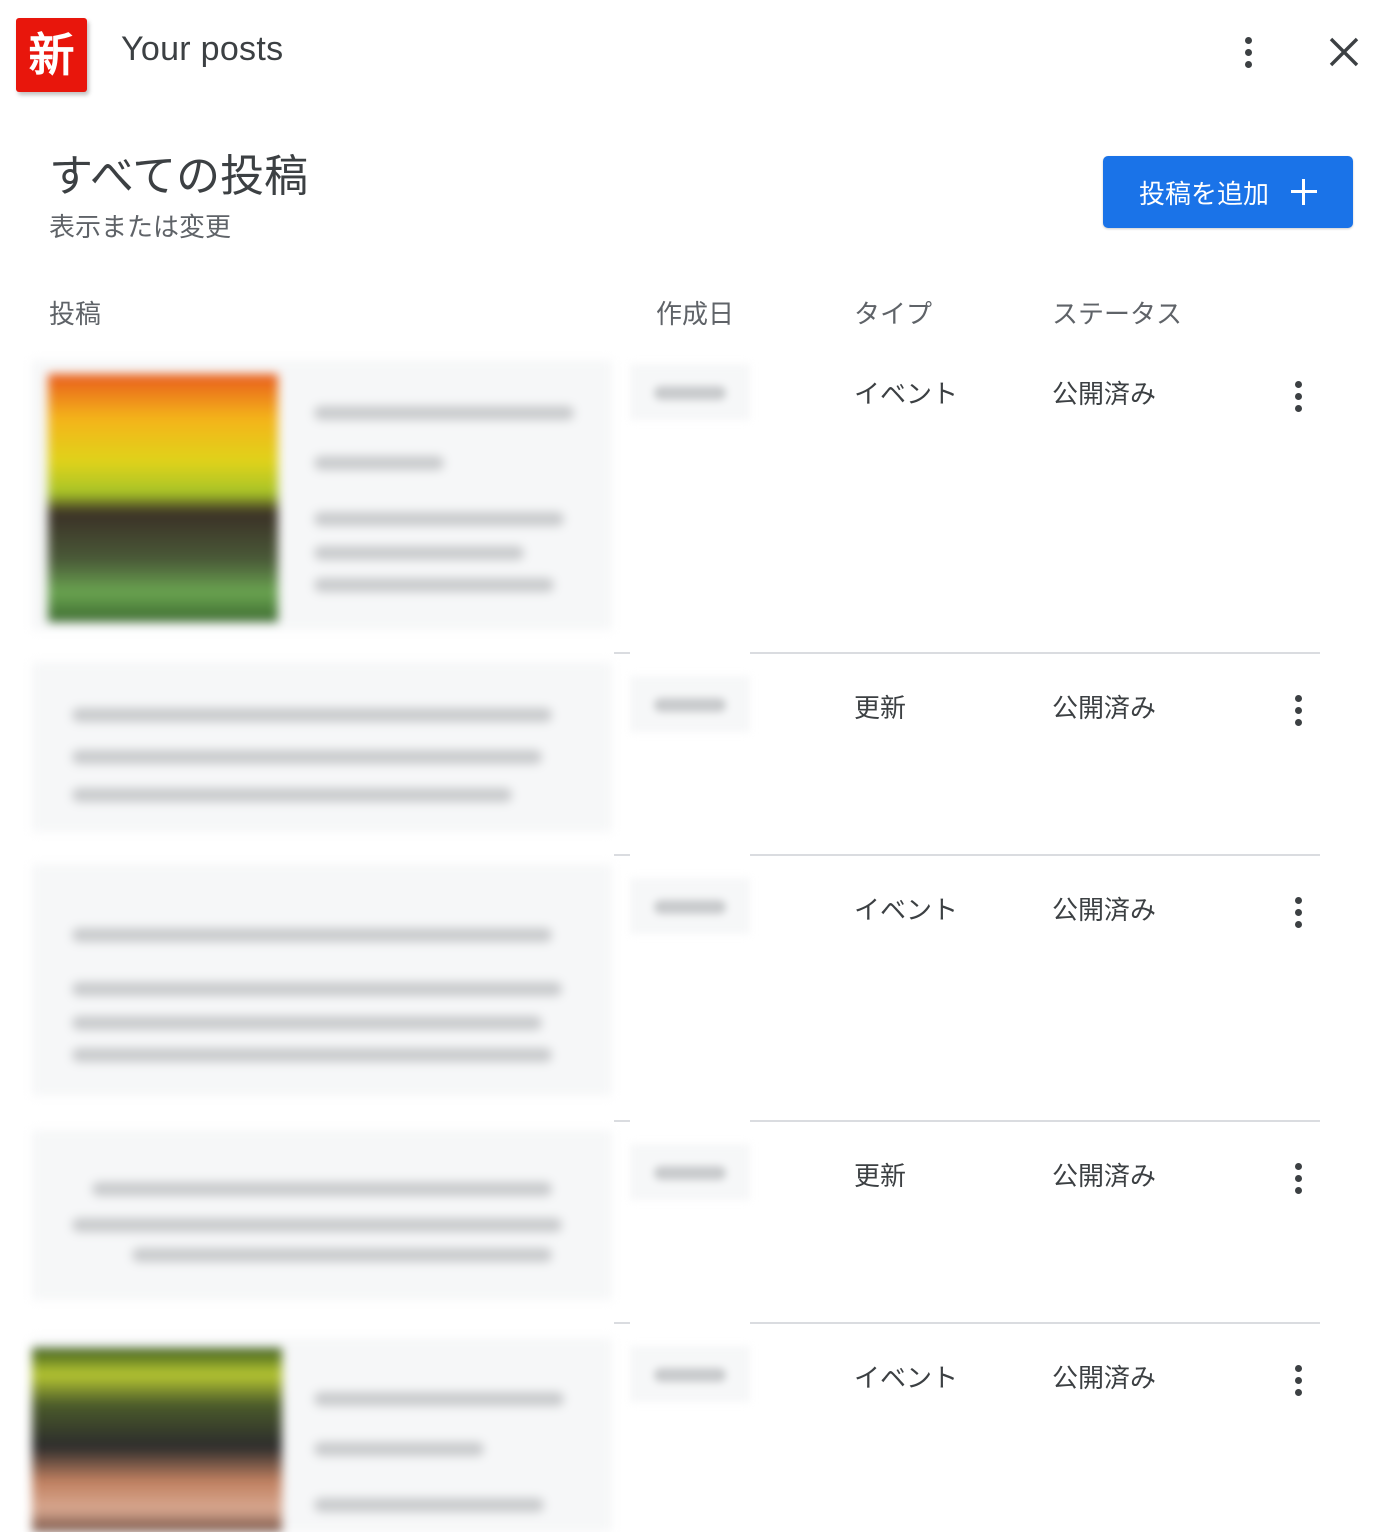 The height and width of the screenshot is (1532, 1382). Describe the element at coordinates (1117, 315) in the screenshot. I see `column-header-status: ステータス` at that location.